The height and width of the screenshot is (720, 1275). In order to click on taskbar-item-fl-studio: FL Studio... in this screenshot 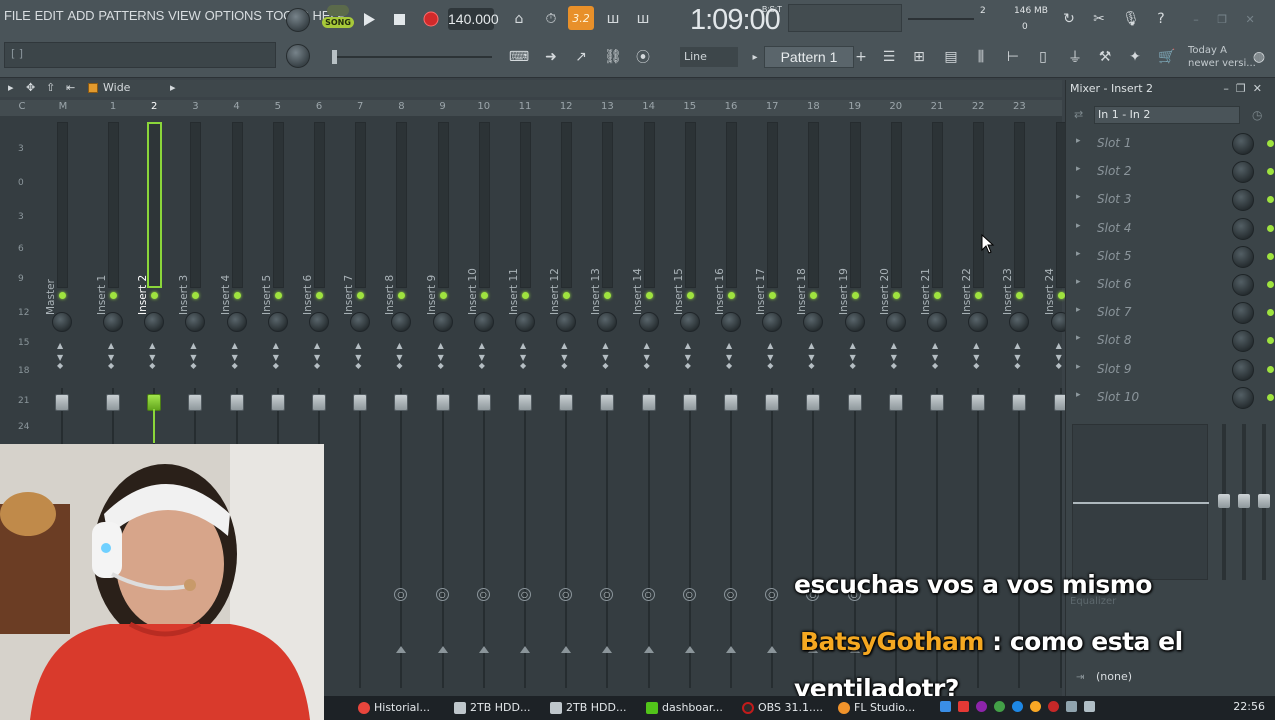, I will do `click(874, 708)`.